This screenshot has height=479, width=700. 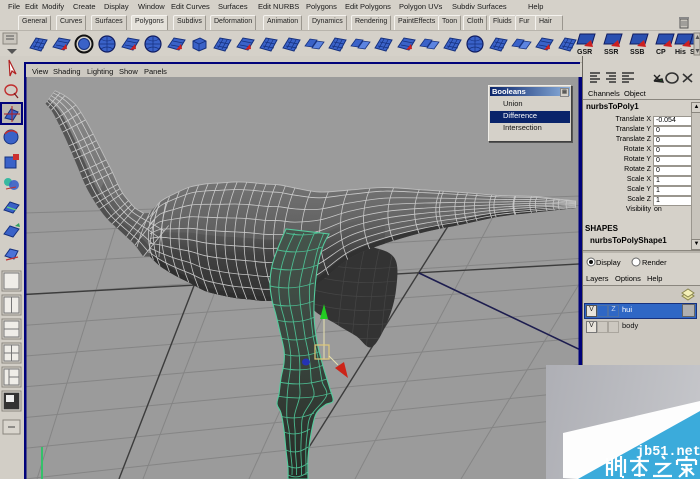 What do you see at coordinates (584, 52) in the screenshot?
I see `svg-text: GSR` at bounding box center [584, 52].